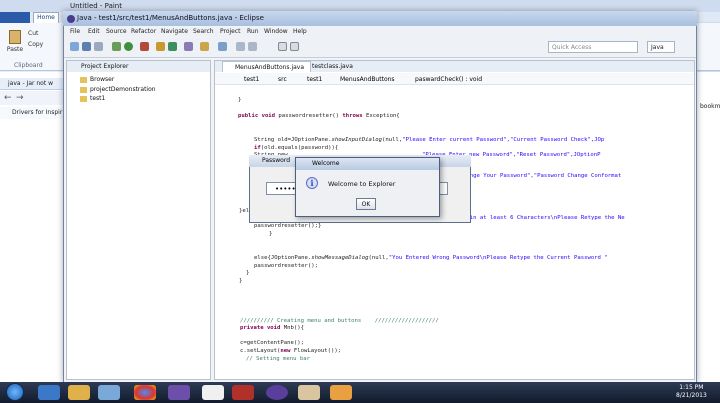  Describe the element at coordinates (691, 387) in the screenshot. I see `clock-time: 1:15 PM` at that location.